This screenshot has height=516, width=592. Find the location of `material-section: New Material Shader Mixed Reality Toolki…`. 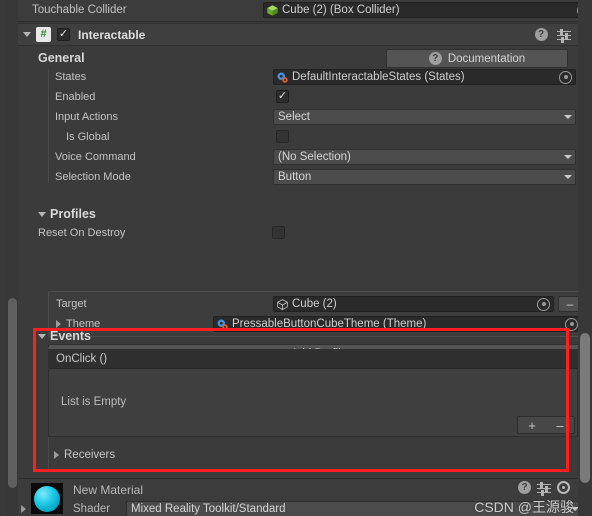

material-section: New Material Shader Mixed Reality Toolki… is located at coordinates (305, 497).